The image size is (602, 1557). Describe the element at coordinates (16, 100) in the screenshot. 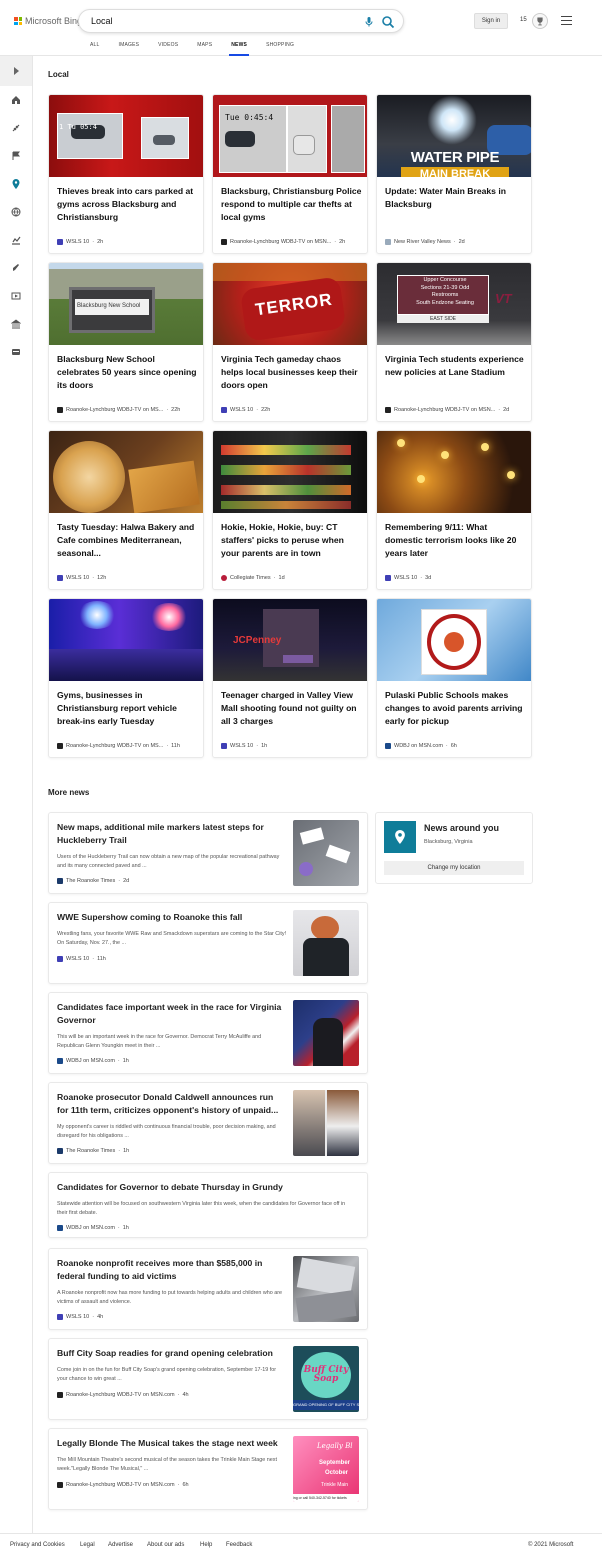

I see `home-icon` at that location.